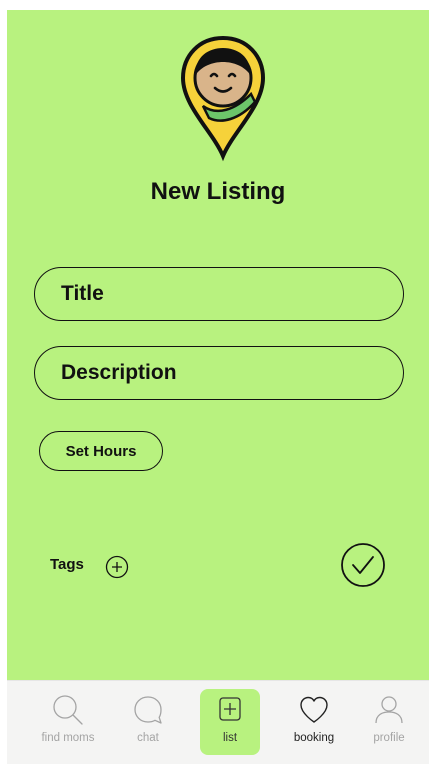 This screenshot has height=764, width=429. Describe the element at coordinates (314, 709) in the screenshot. I see `heart-icon` at that location.